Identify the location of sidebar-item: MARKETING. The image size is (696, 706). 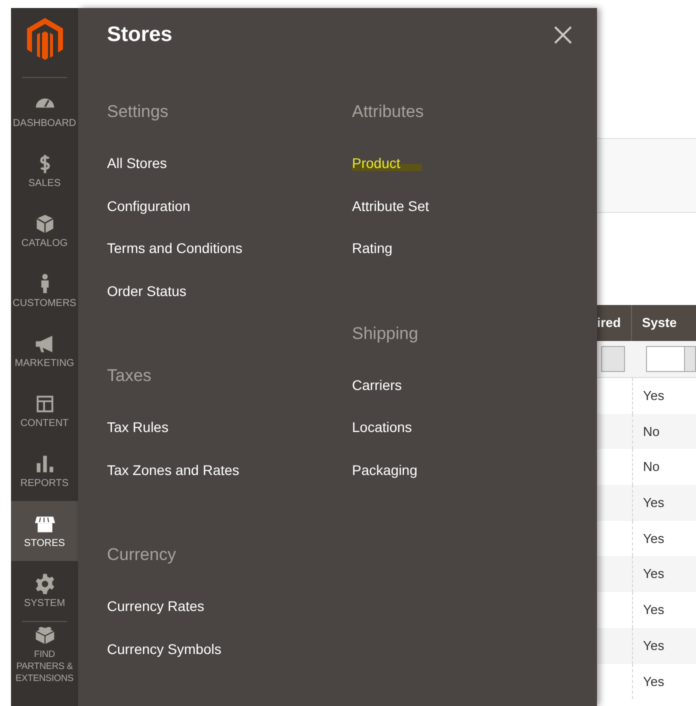
(44, 351).